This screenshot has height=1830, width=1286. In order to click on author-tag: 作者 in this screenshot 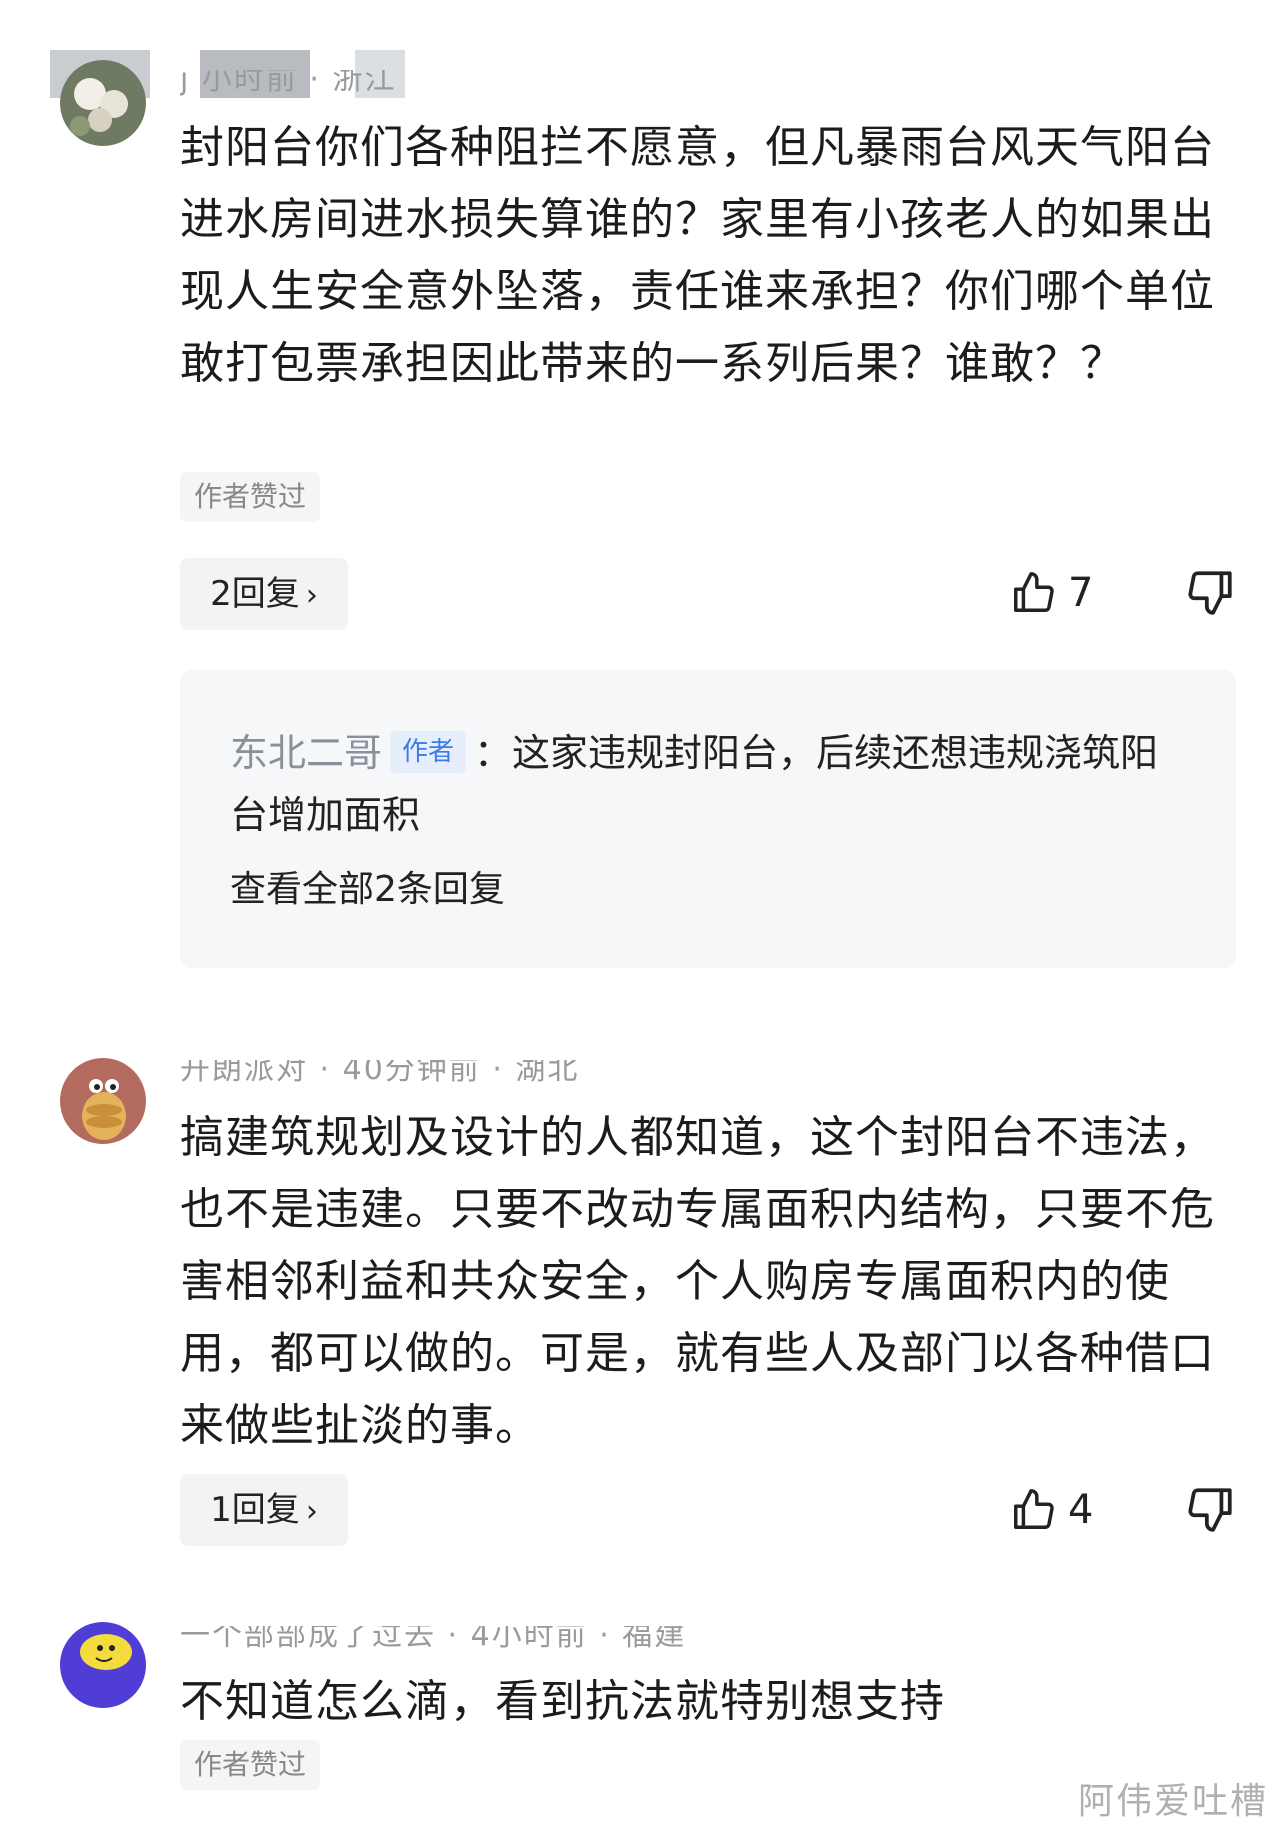, I will do `click(428, 752)`.